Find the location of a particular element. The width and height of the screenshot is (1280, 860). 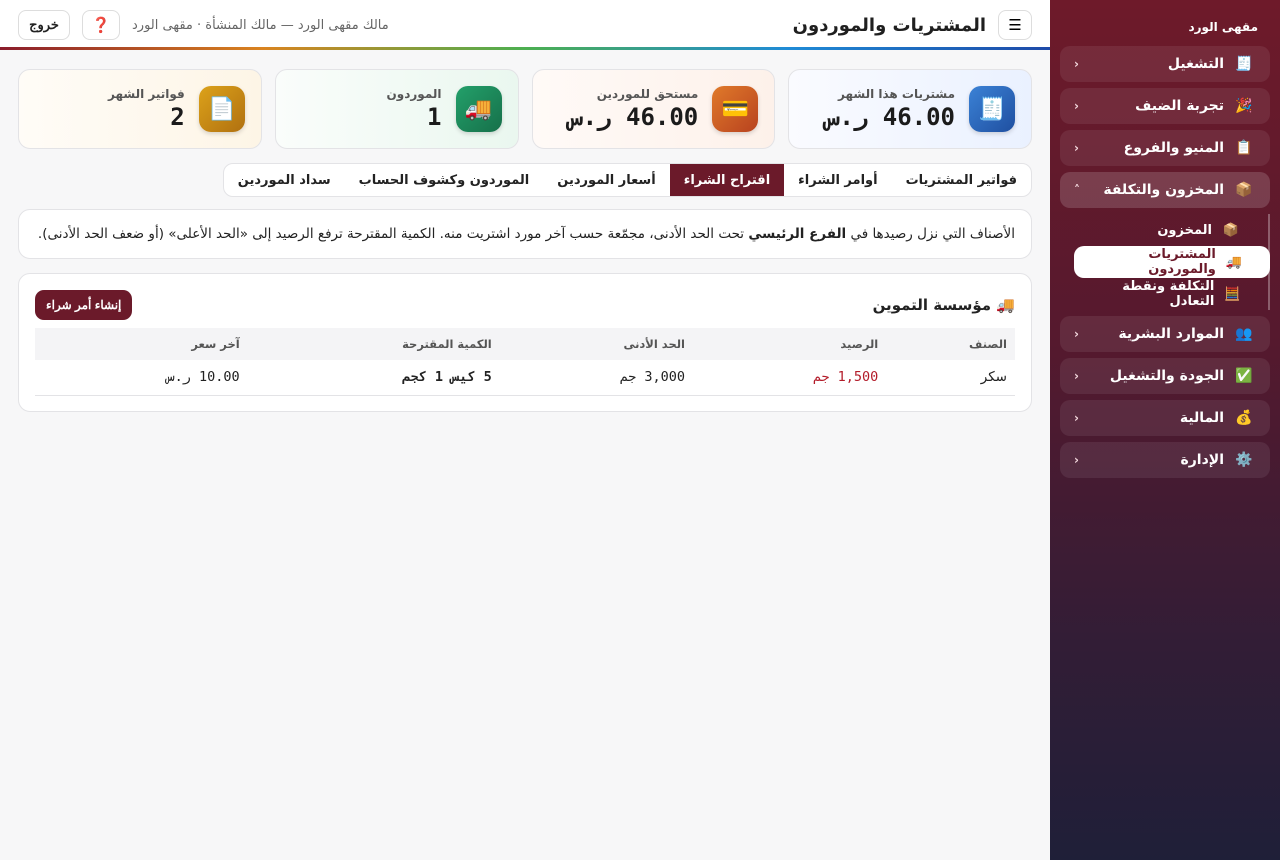

stat-card-monthly-invoices: 📄 فواتير الشهر 2 is located at coordinates (140, 109).